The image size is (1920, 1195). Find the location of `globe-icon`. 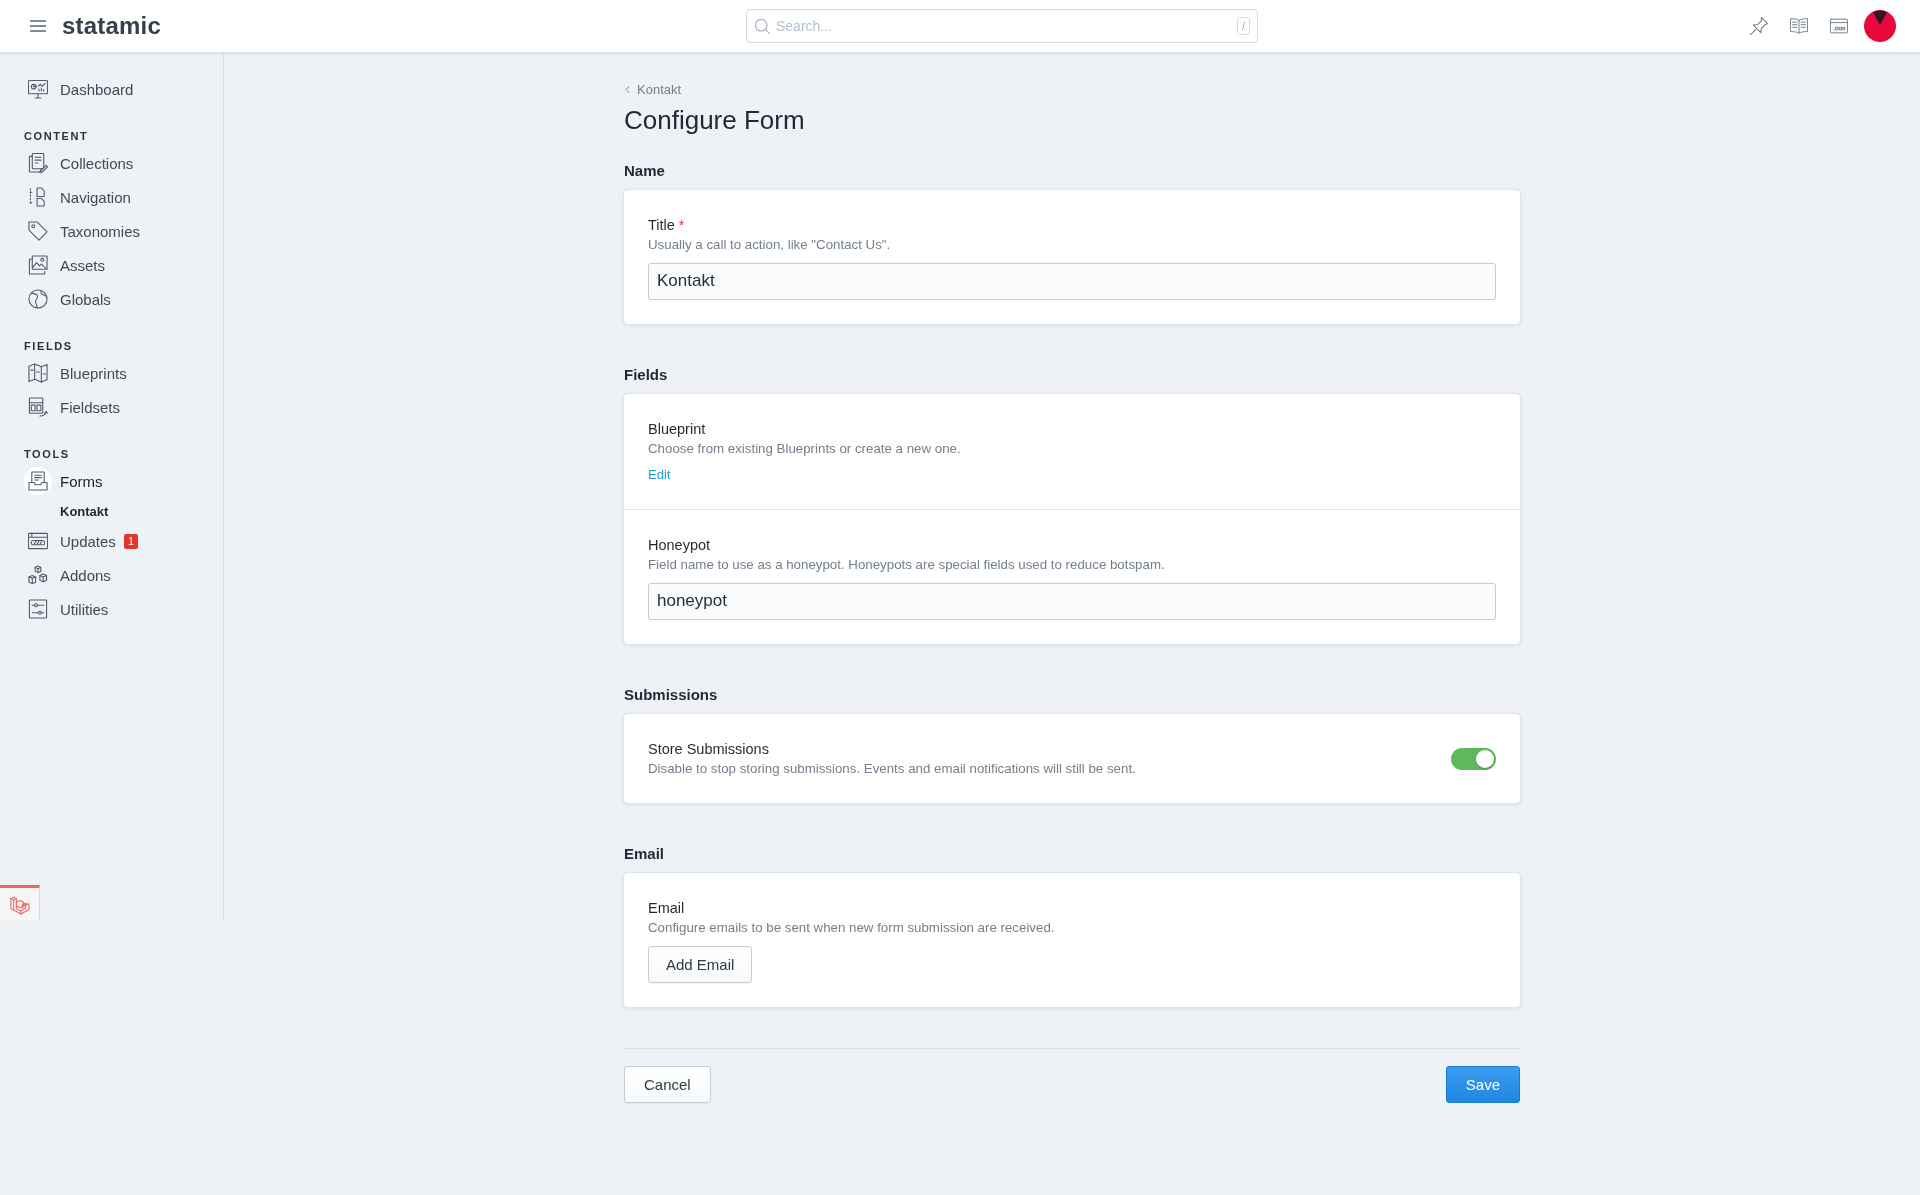

globe-icon is located at coordinates (38, 299).